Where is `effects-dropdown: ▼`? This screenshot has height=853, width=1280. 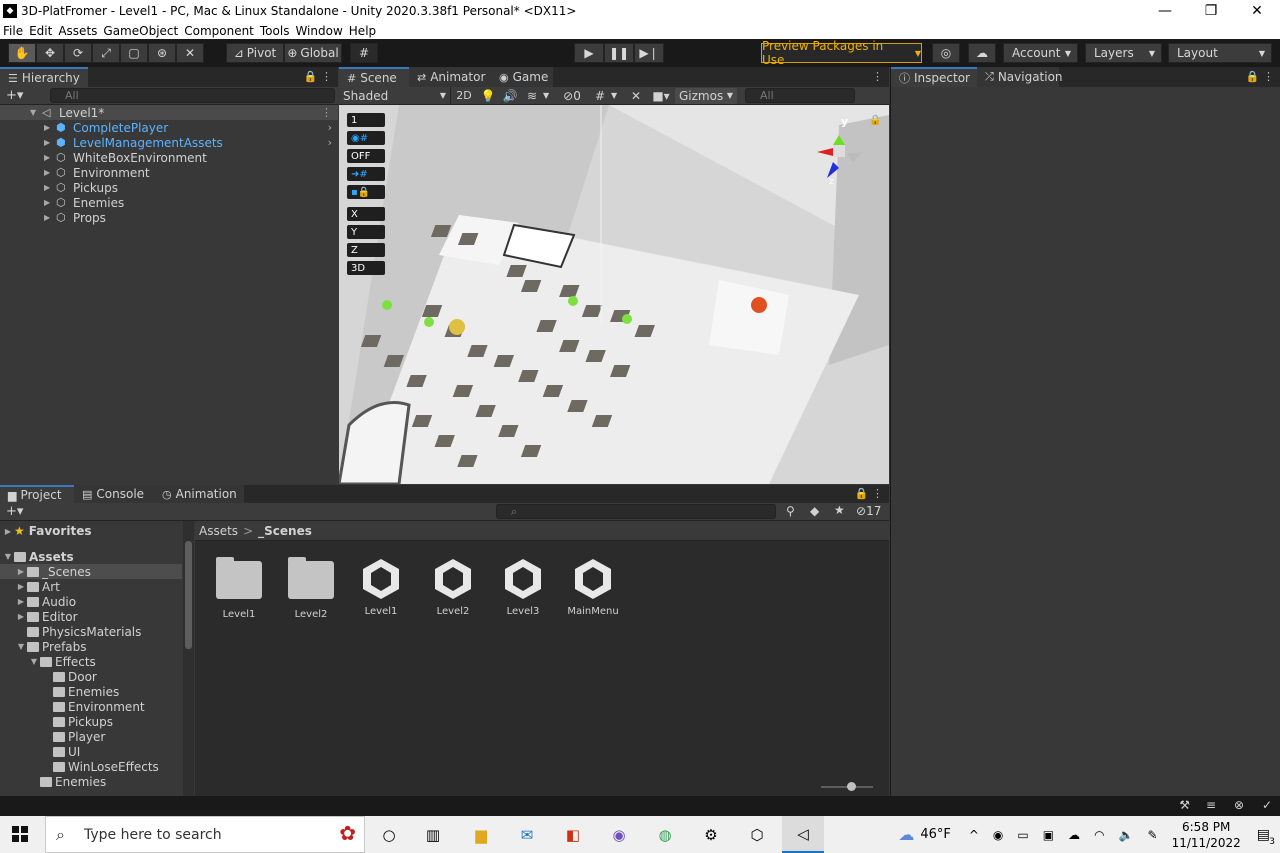 effects-dropdown: ▼ is located at coordinates (549, 95).